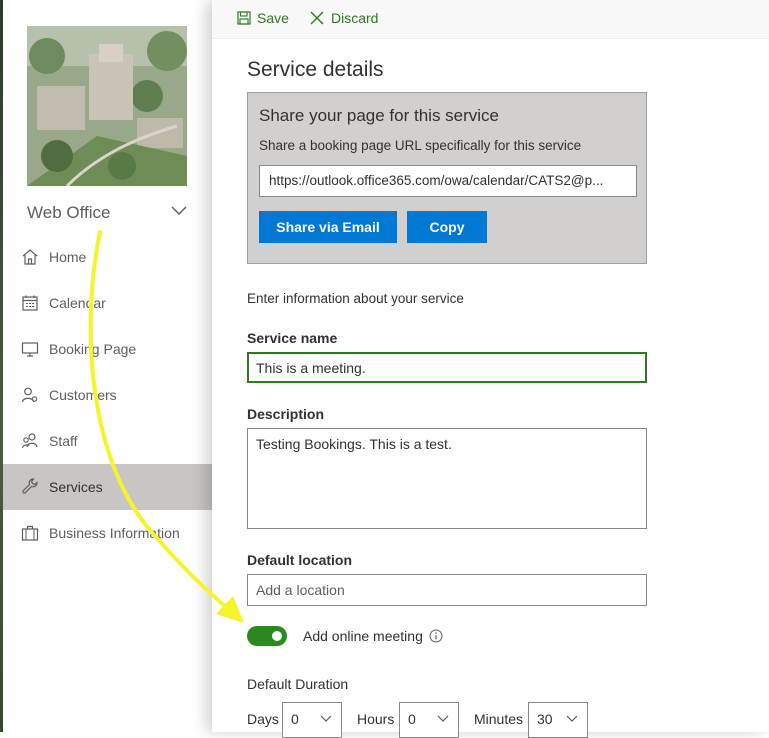 The height and width of the screenshot is (738, 769). Describe the element at coordinates (273, 18) in the screenshot. I see `save-label: Save` at that location.